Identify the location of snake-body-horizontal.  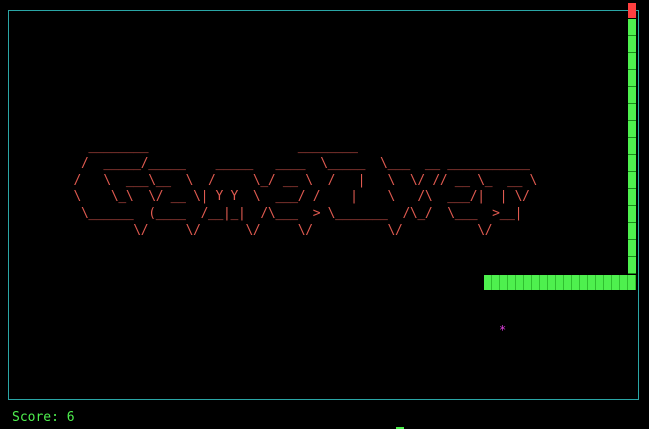
(560, 282).